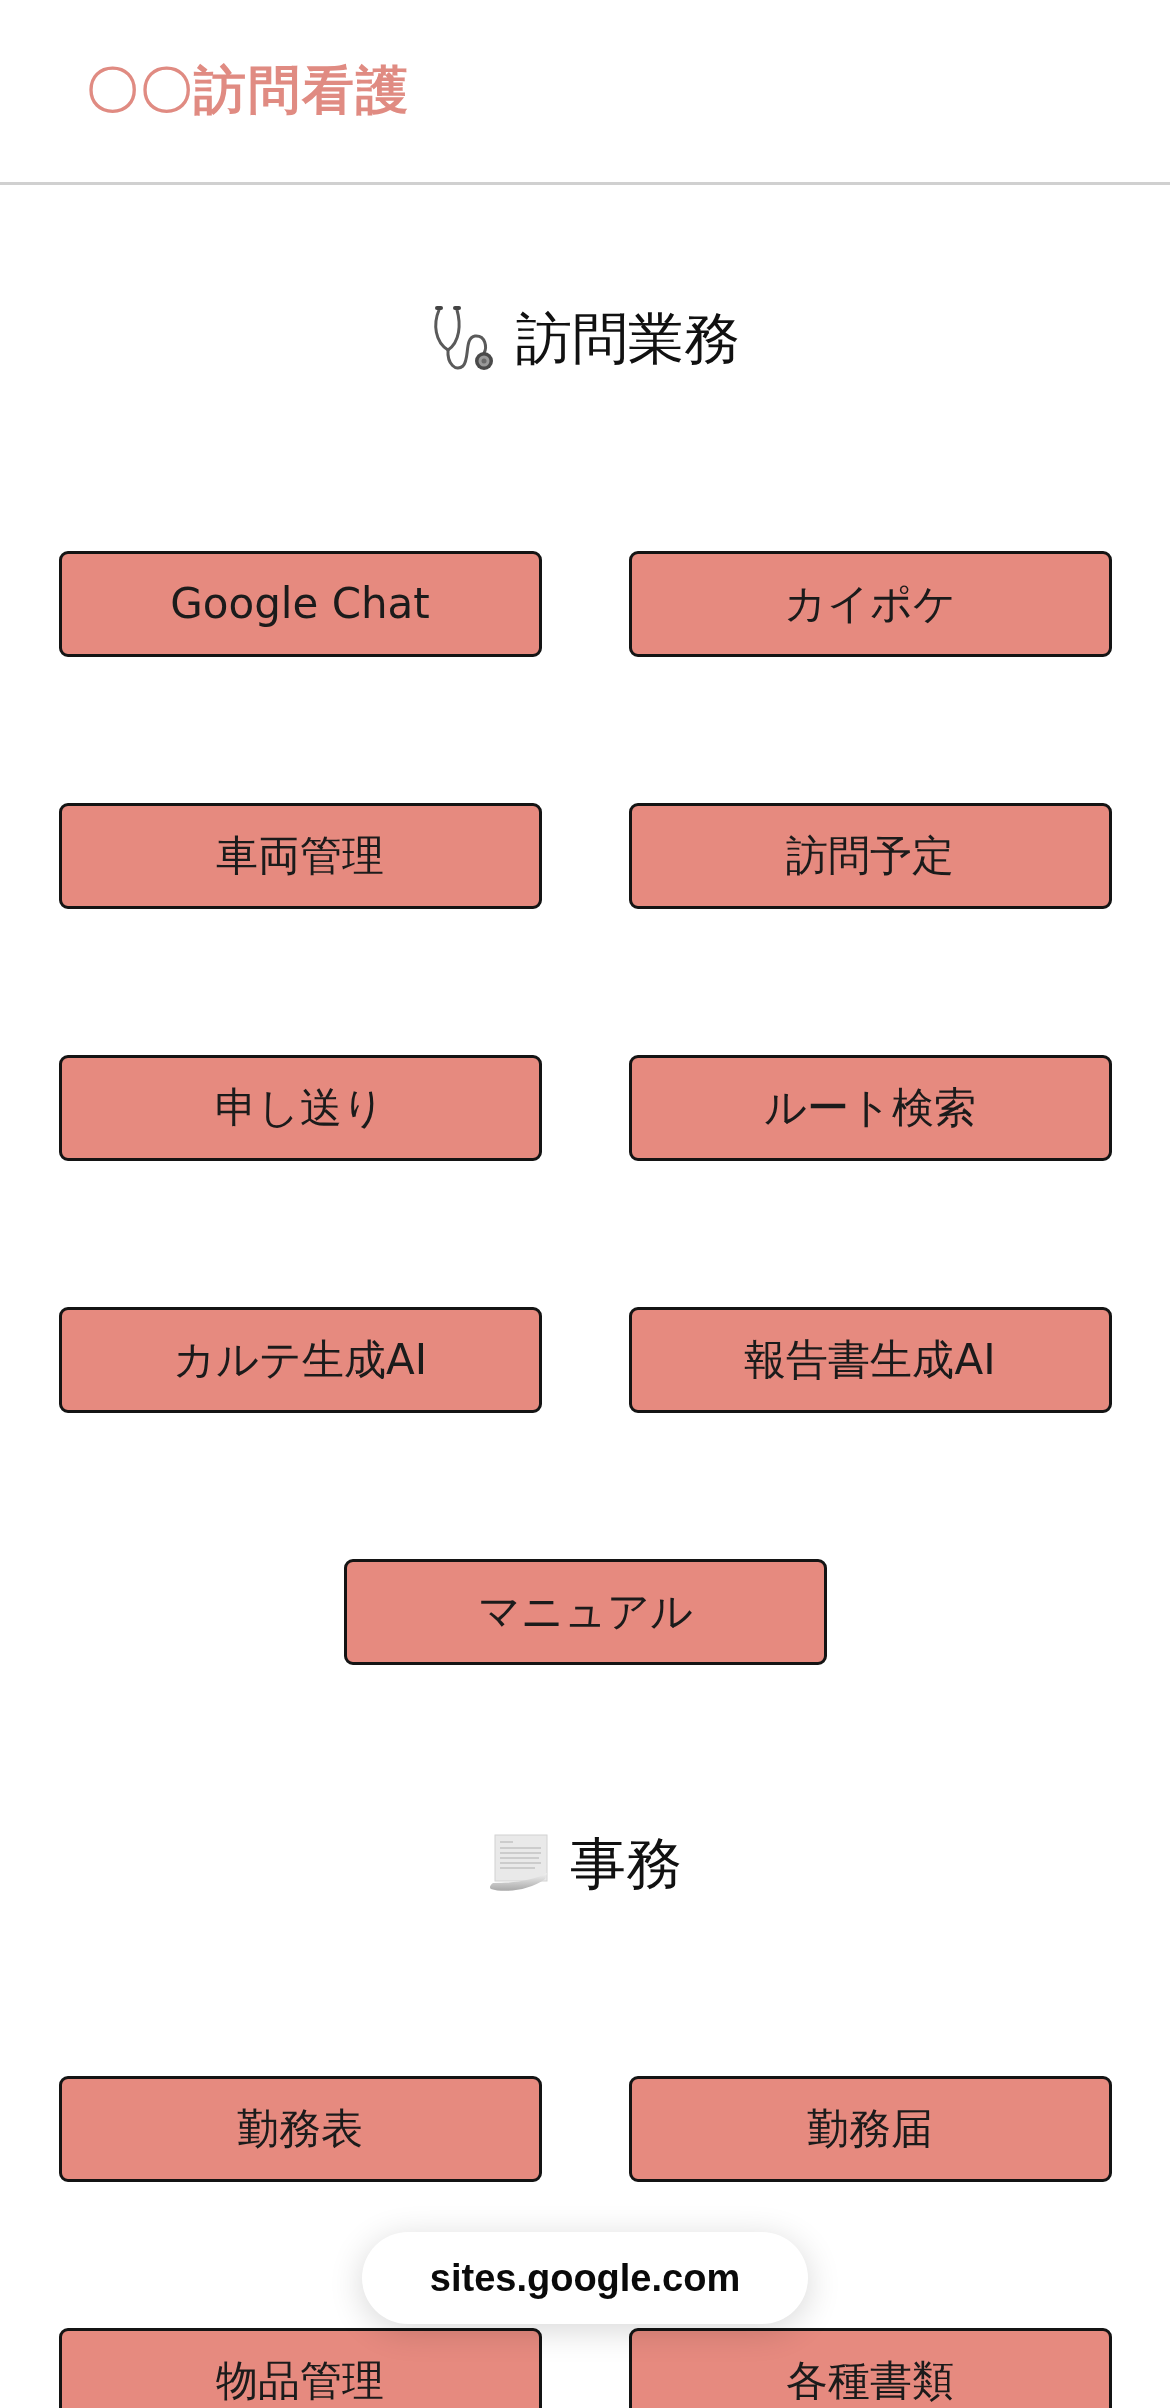 Image resolution: width=1170 pixels, height=2408 pixels. What do you see at coordinates (870, 856) in the screenshot?
I see `nav-button: 訪問予定` at bounding box center [870, 856].